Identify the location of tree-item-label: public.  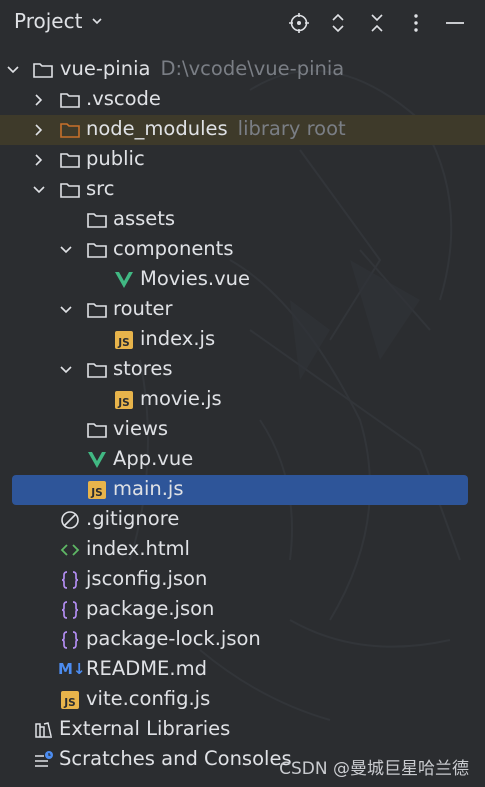
(115, 158).